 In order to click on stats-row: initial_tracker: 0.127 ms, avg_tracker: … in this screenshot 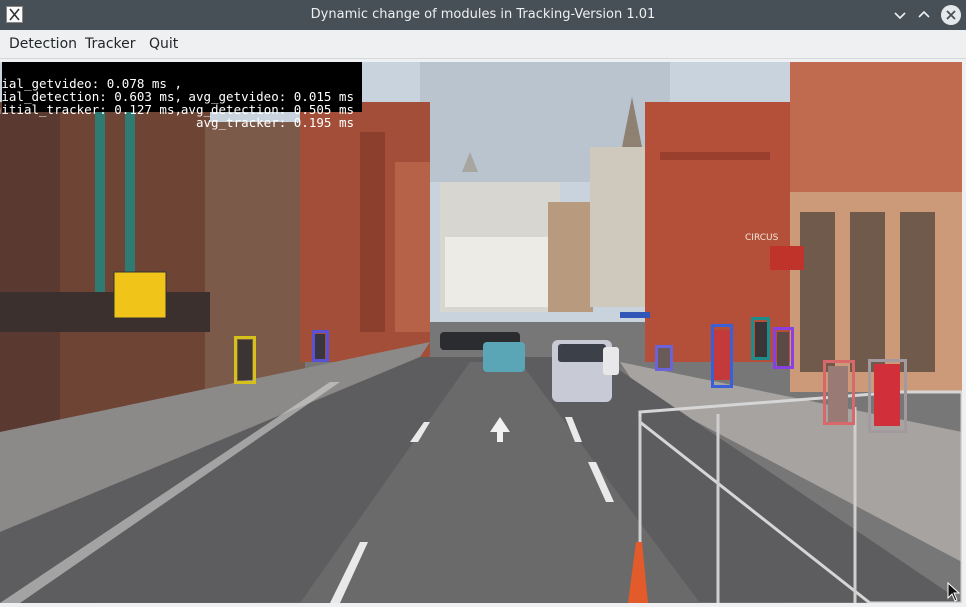, I will do `click(181, 109)`.